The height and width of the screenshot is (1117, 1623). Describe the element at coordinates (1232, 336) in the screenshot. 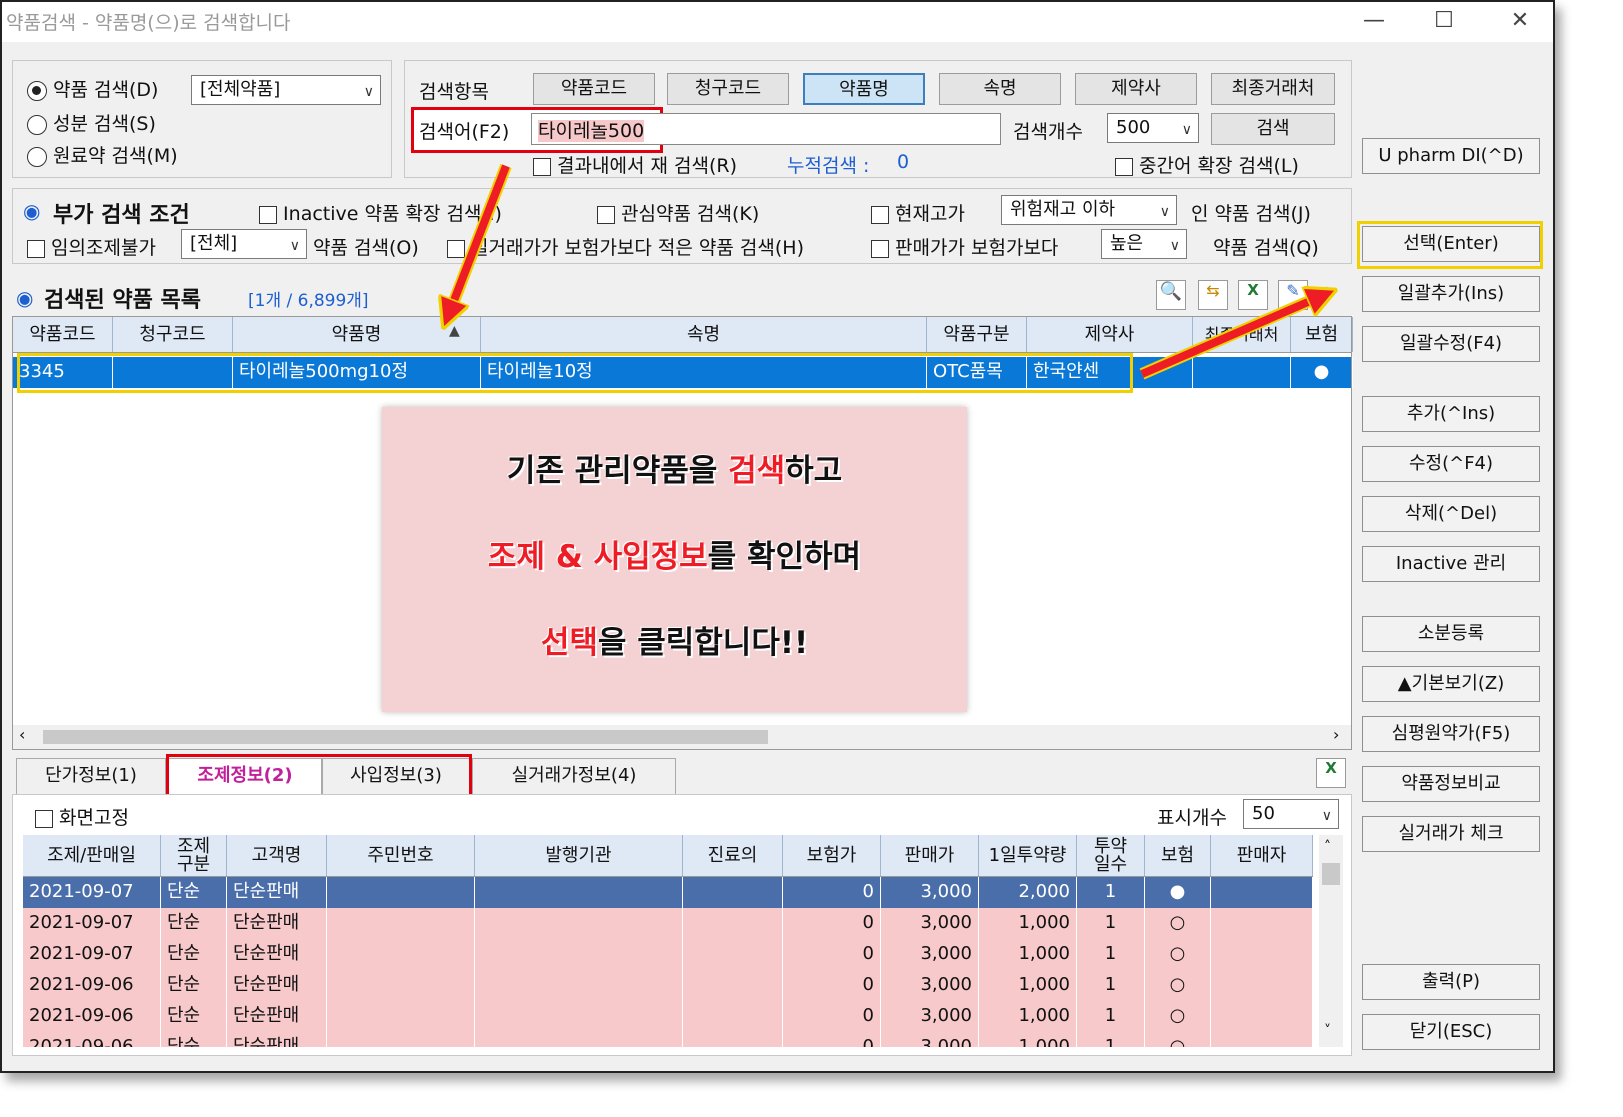

I see `arrow-to-select` at that location.